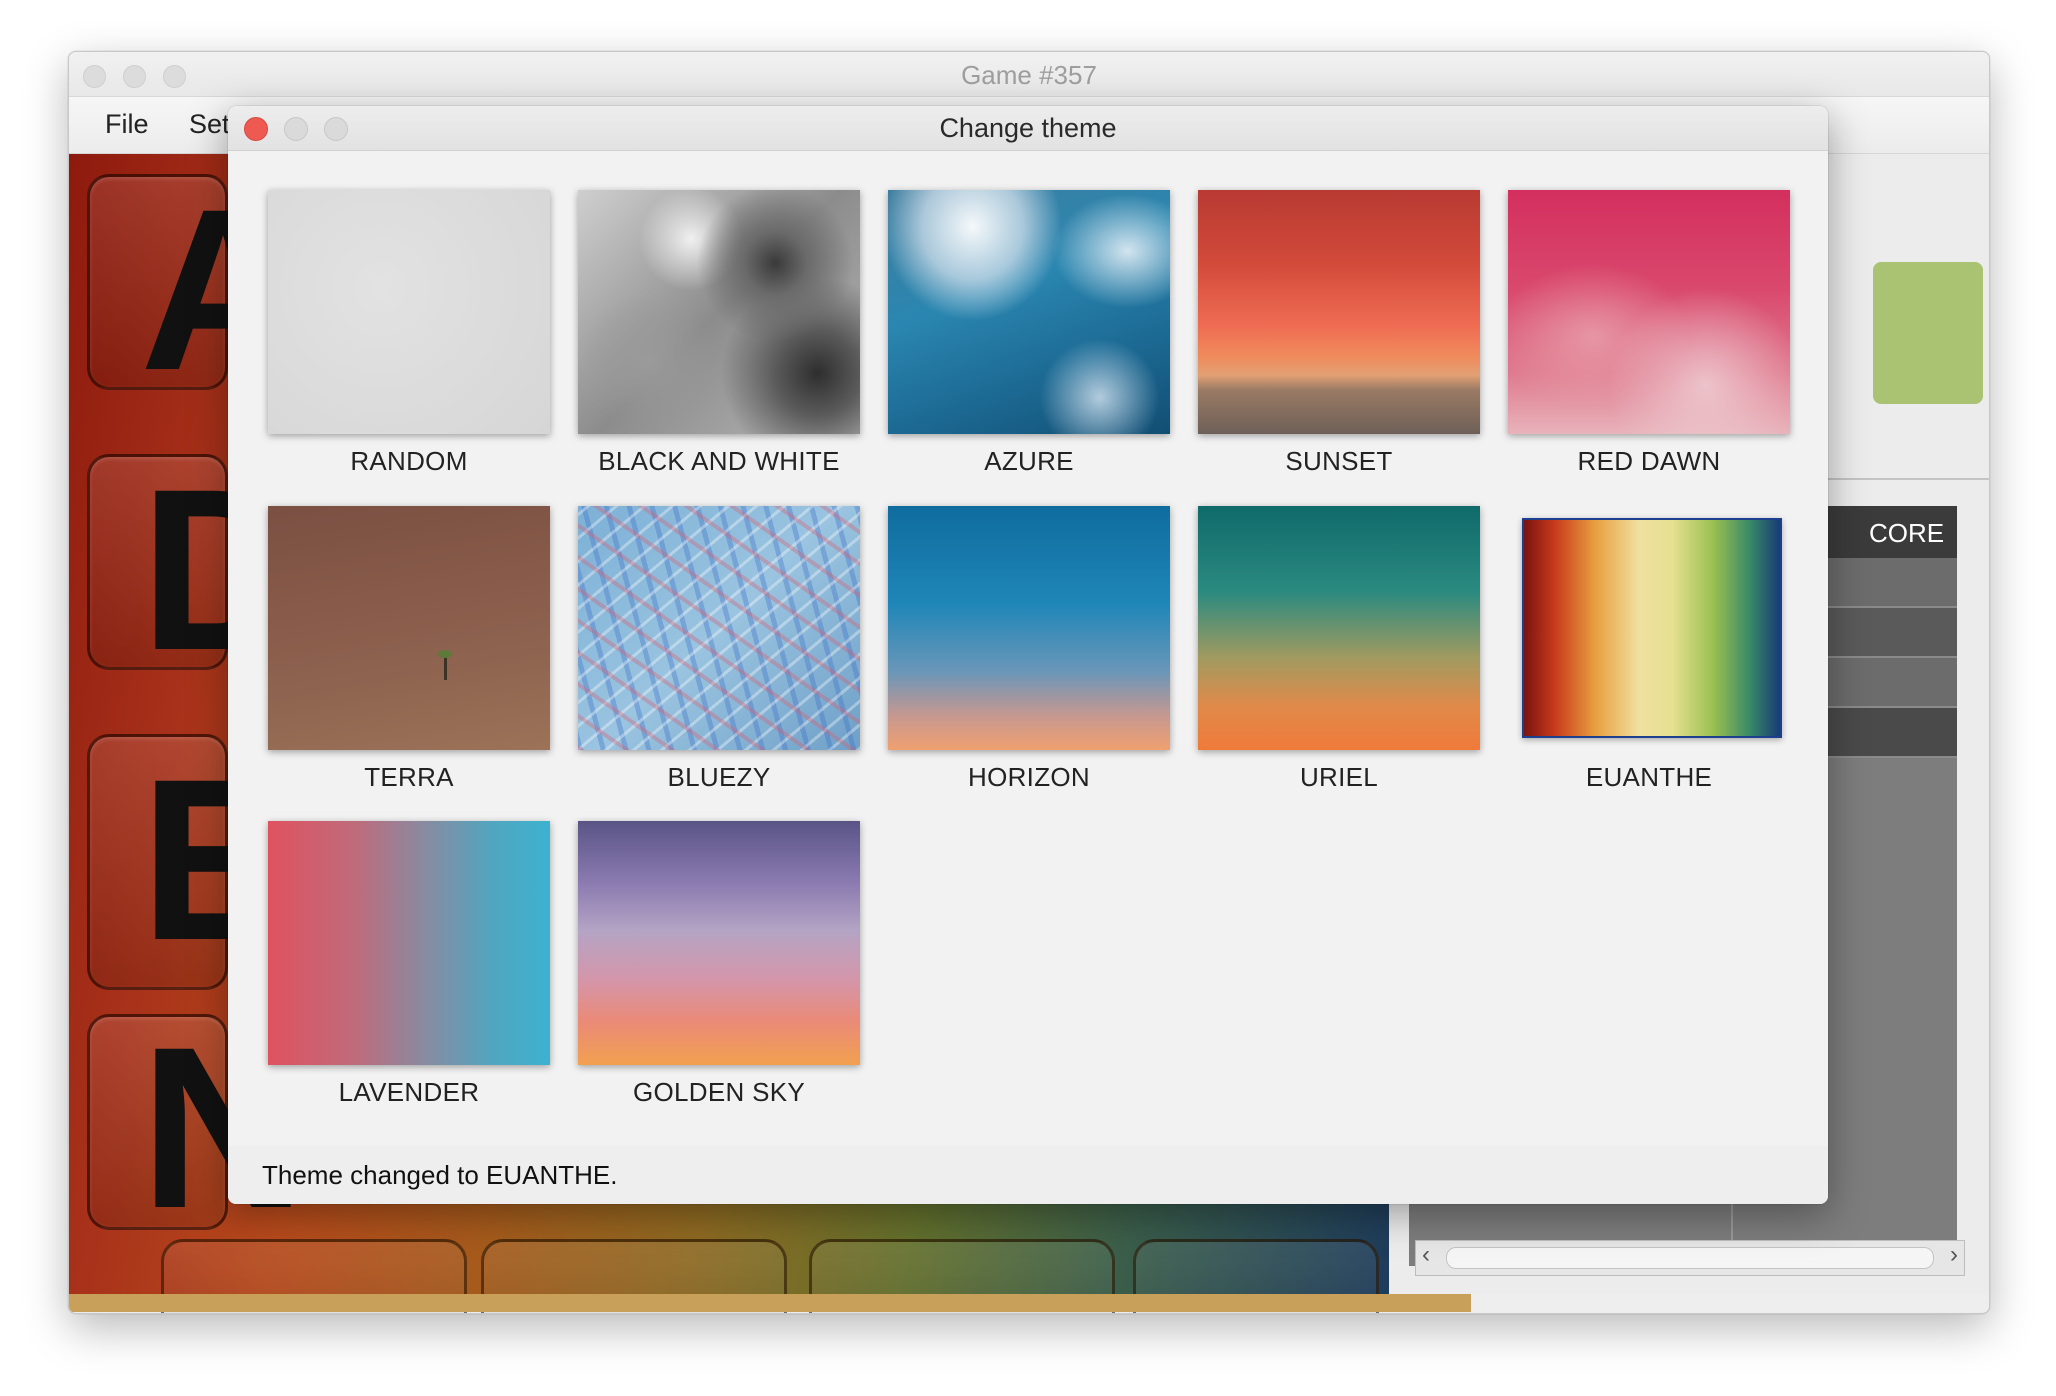 Image resolution: width=2056 pixels, height=1396 pixels. I want to click on scroll-left-icon: ‹, so click(1426, 1255).